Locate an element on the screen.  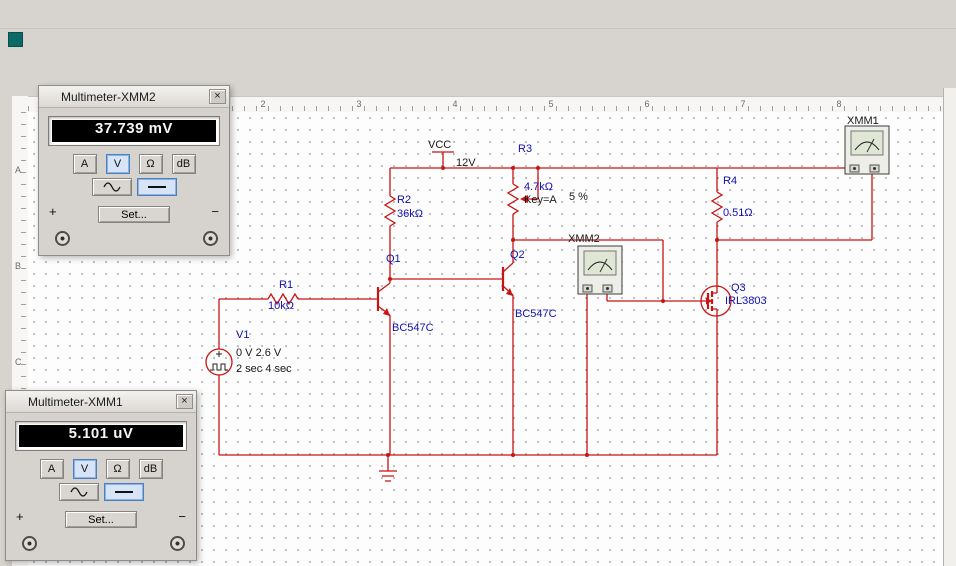
schematic-label: 10kΩ is located at coordinates (281, 306).